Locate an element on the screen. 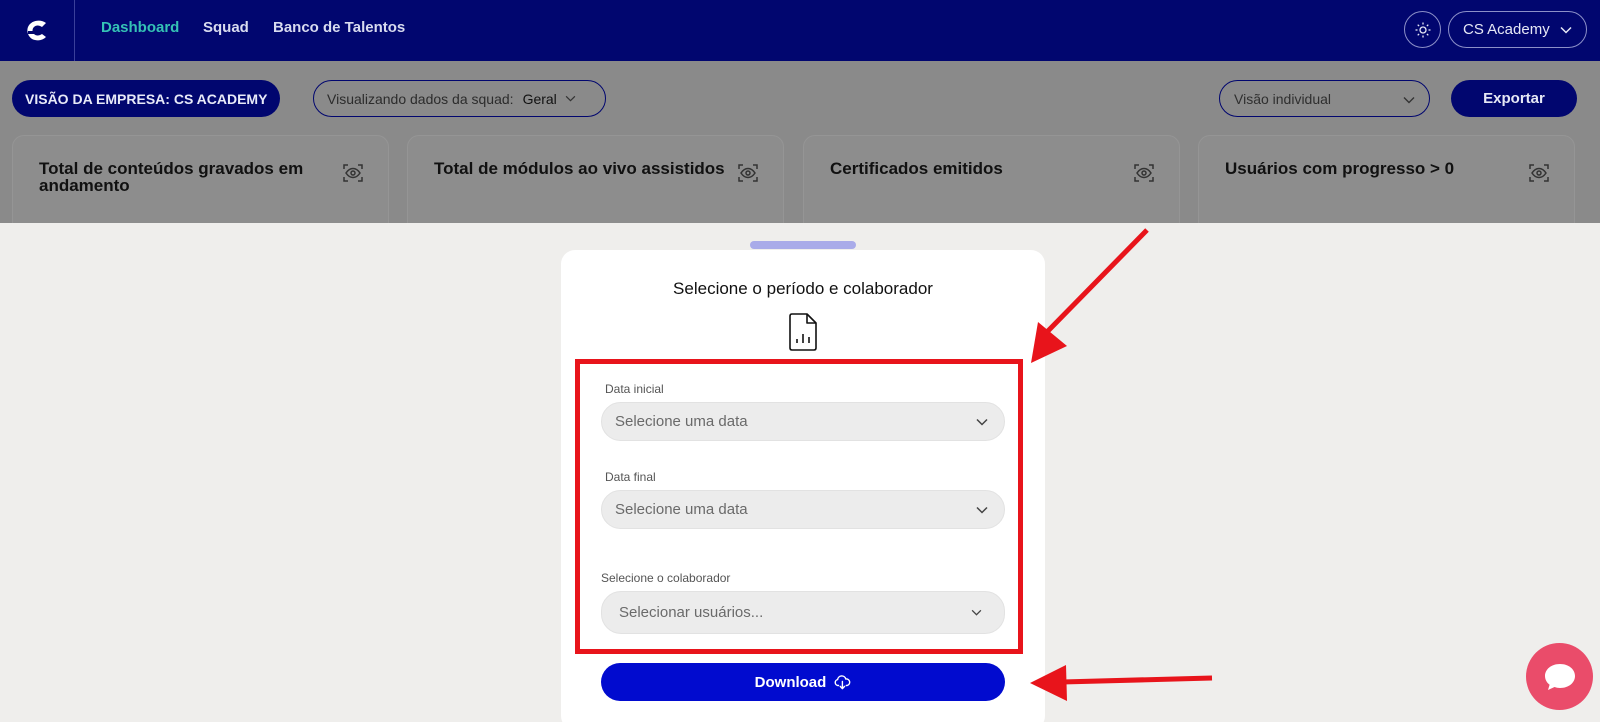 Image resolution: width=1600 pixels, height=722 pixels. cloud-download-icon is located at coordinates (842, 681).